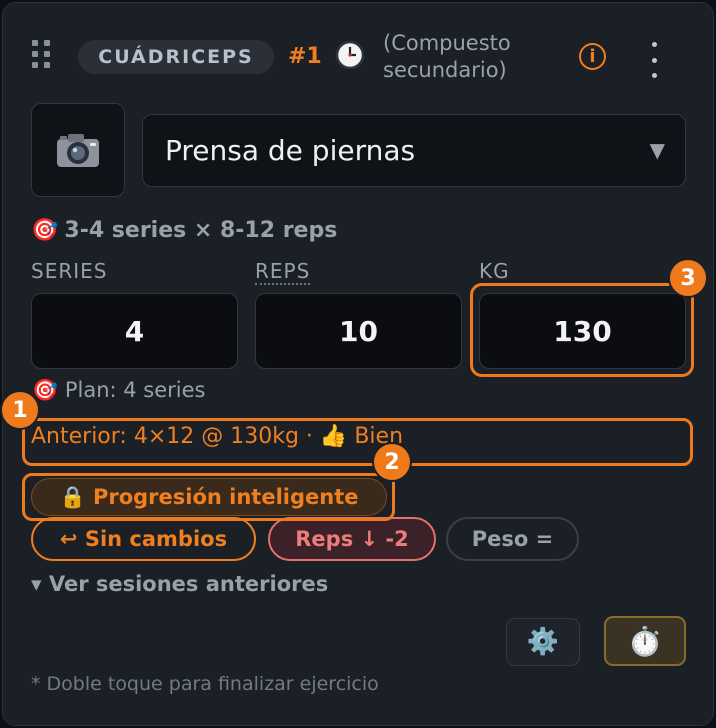  What do you see at coordinates (69, 271) in the screenshot?
I see `series-label: SERIES` at bounding box center [69, 271].